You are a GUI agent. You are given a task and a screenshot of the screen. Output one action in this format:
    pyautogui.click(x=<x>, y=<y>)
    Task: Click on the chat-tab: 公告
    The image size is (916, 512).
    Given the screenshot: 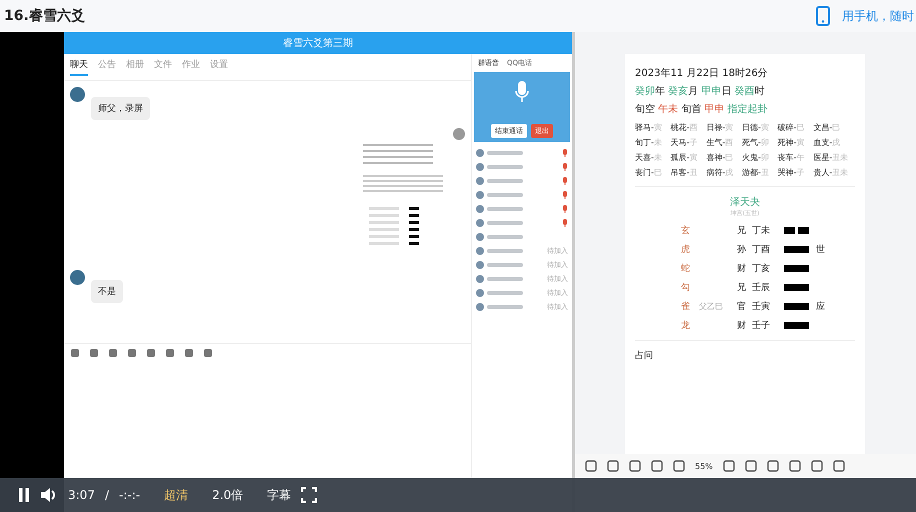 What is the action you would take?
    pyautogui.click(x=107, y=67)
    